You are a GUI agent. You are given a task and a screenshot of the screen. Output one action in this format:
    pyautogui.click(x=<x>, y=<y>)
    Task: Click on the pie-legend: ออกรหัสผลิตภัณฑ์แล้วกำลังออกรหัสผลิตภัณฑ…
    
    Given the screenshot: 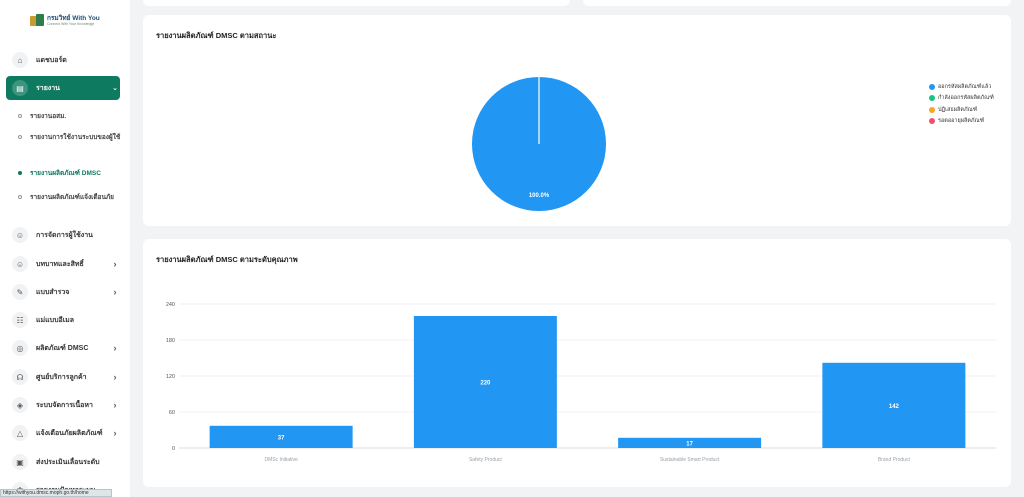 What is the action you would take?
    pyautogui.click(x=961, y=104)
    